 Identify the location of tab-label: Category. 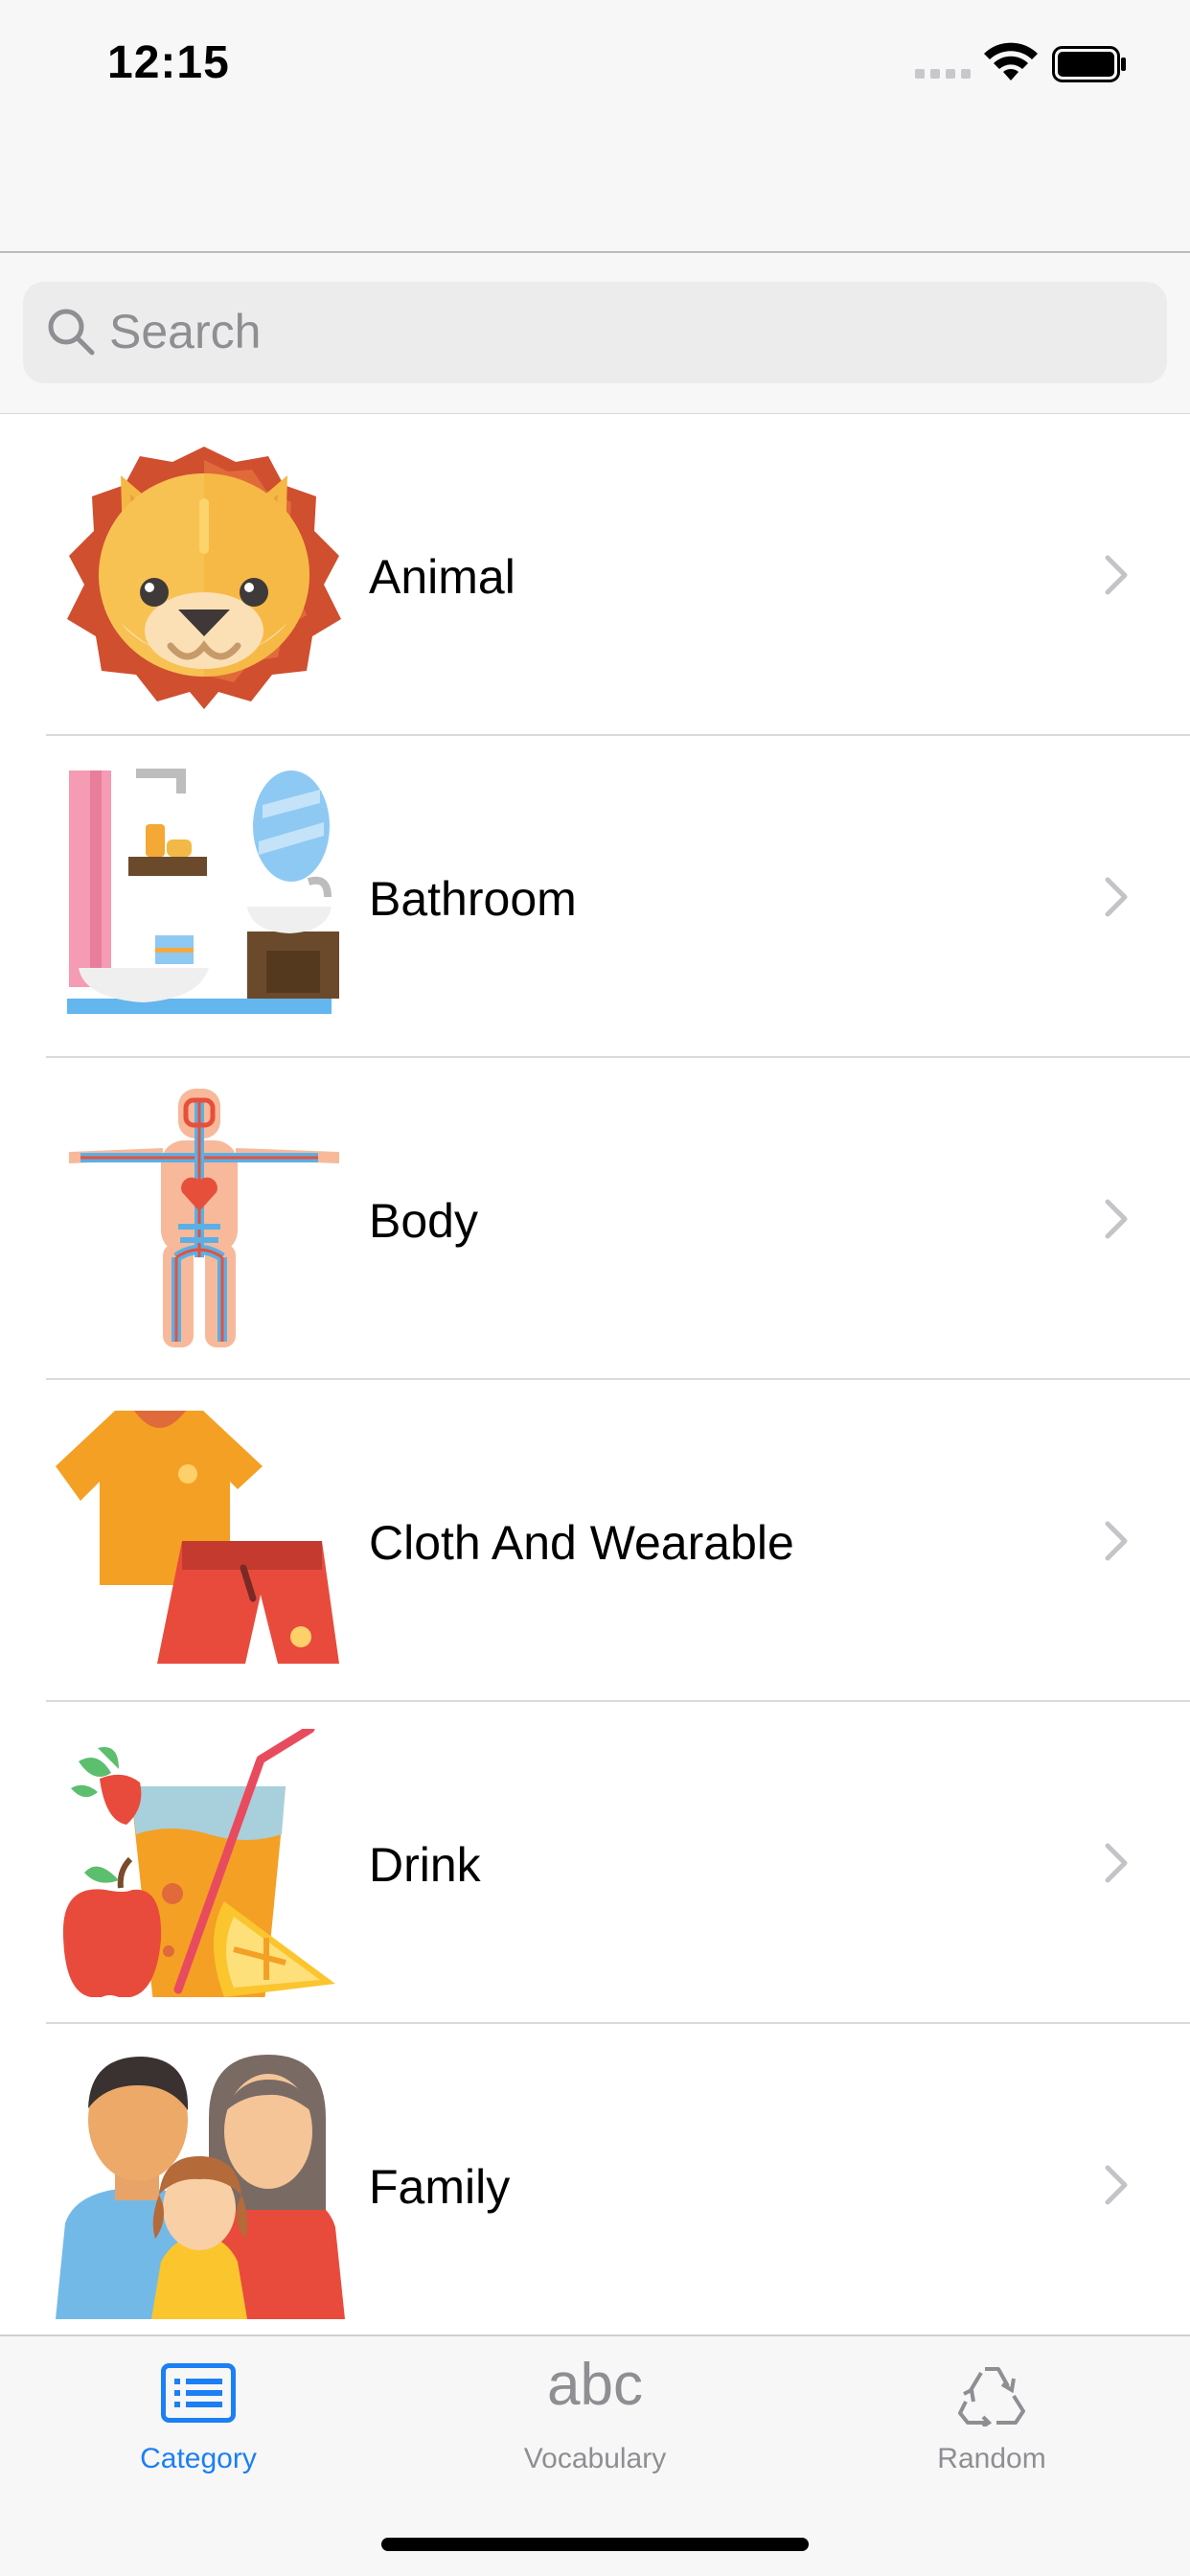
(199, 2458).